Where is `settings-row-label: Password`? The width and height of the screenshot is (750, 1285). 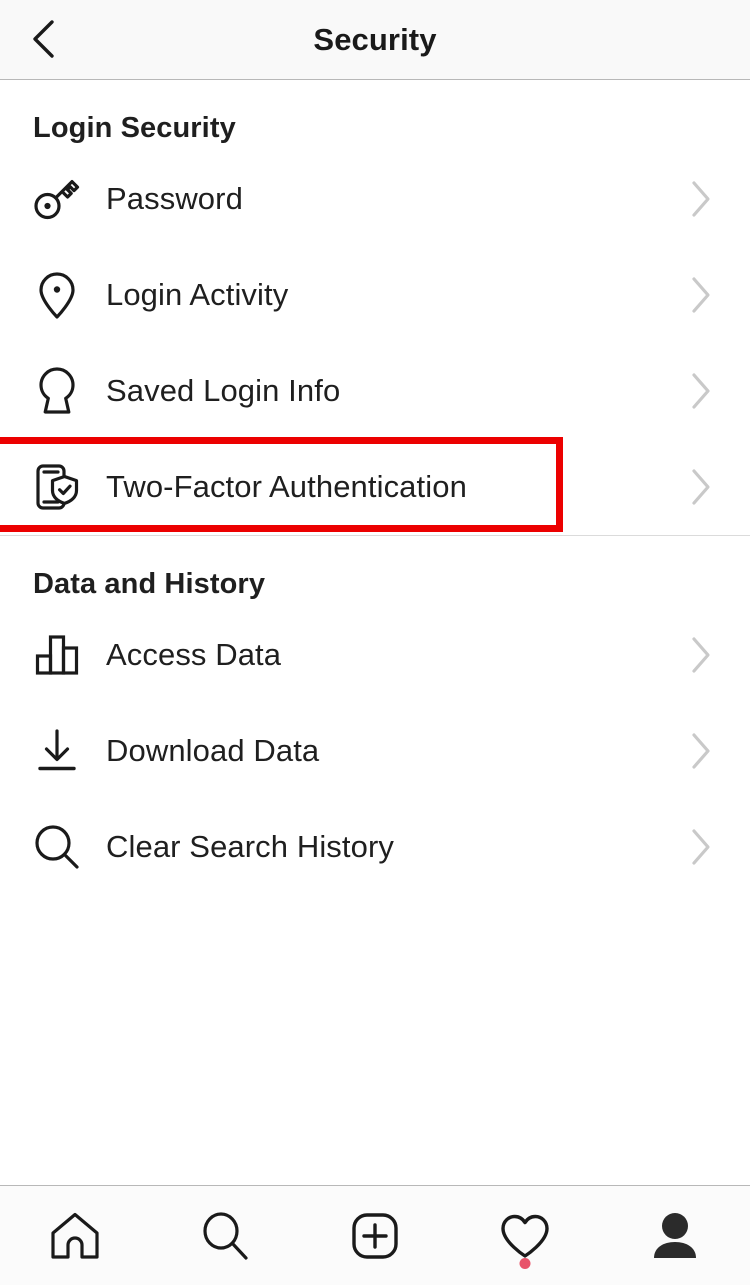
settings-row-label: Password is located at coordinates (174, 198).